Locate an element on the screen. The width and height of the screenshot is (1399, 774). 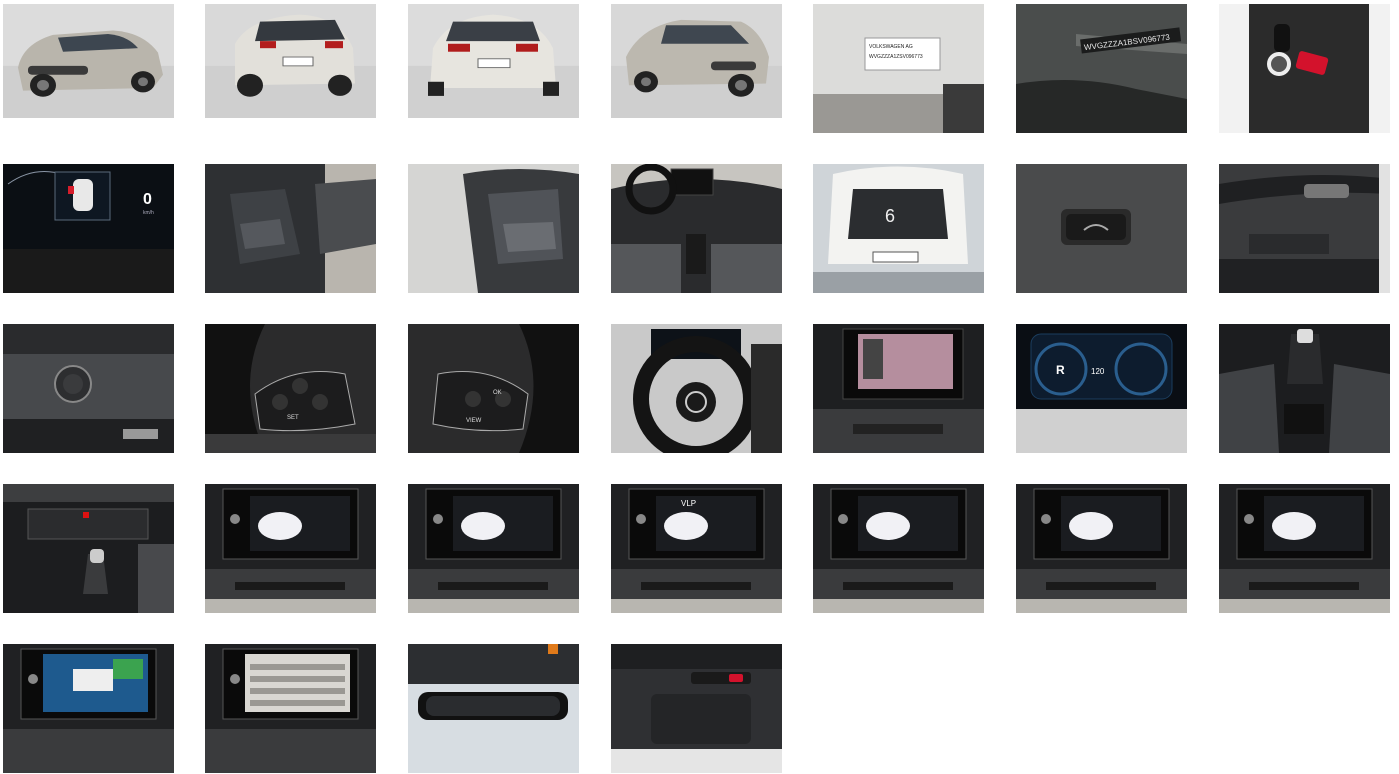
infotainment-vehicle-photo: VLP is located at coordinates (696, 548).